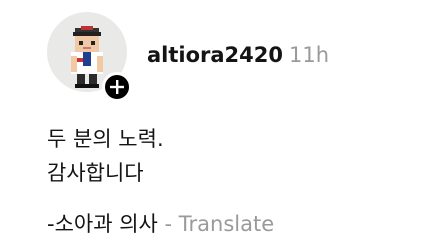 The height and width of the screenshot is (246, 427). Describe the element at coordinates (309, 55) in the screenshot. I see `post-timestamp: 11h` at that location.